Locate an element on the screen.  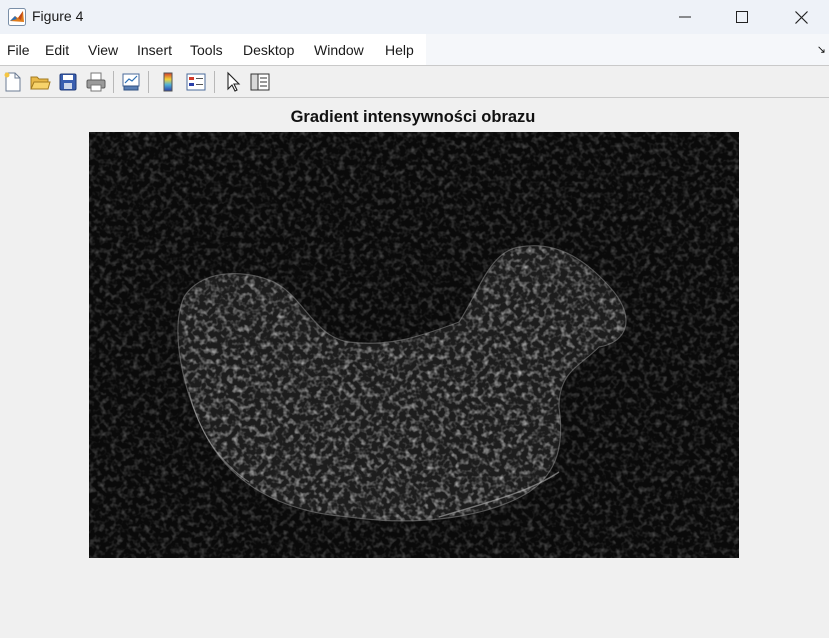
title-bar: Figure 4 is located at coordinates (414, 17).